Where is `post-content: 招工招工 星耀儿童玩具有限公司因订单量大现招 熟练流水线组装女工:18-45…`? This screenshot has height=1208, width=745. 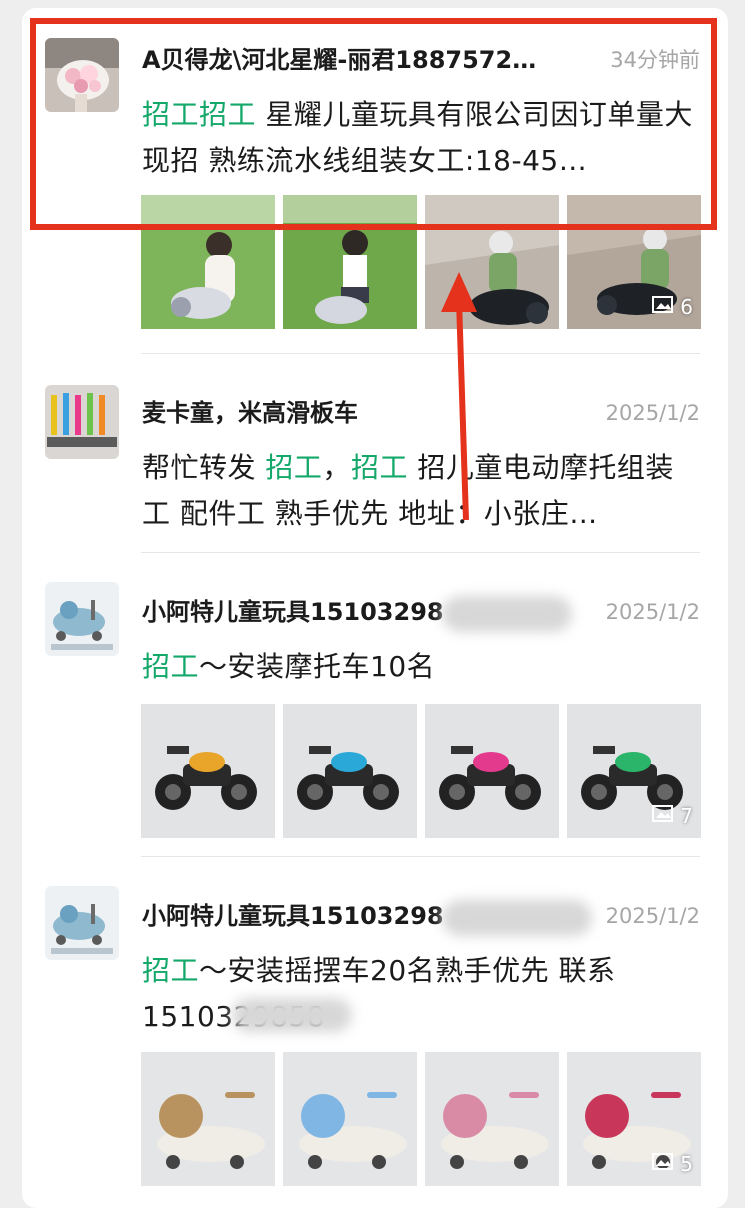 post-content: 招工招工 星耀儿童玩具有限公司因订单量大现招 熟练流水线组装女工:18-45… is located at coordinates (422, 138).